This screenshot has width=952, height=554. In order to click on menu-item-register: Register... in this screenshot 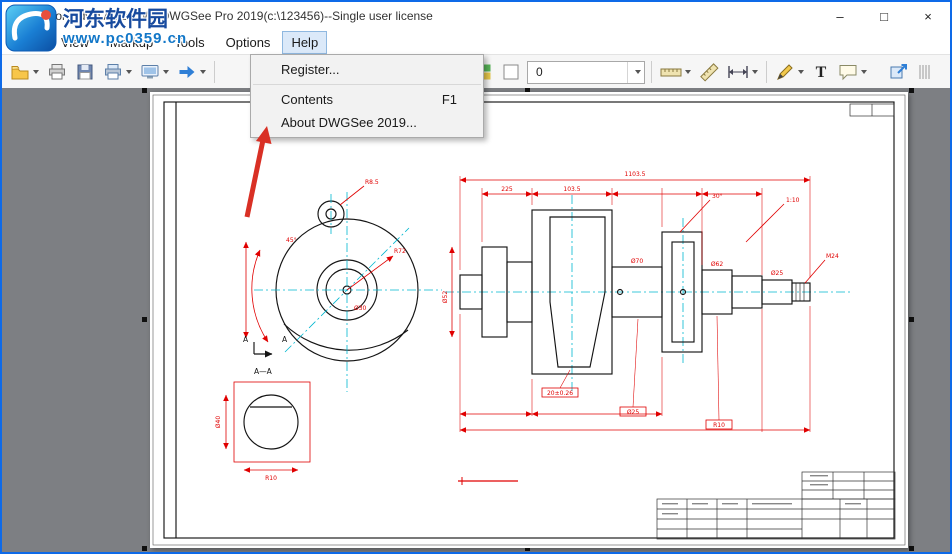, I will do `click(367, 69)`.